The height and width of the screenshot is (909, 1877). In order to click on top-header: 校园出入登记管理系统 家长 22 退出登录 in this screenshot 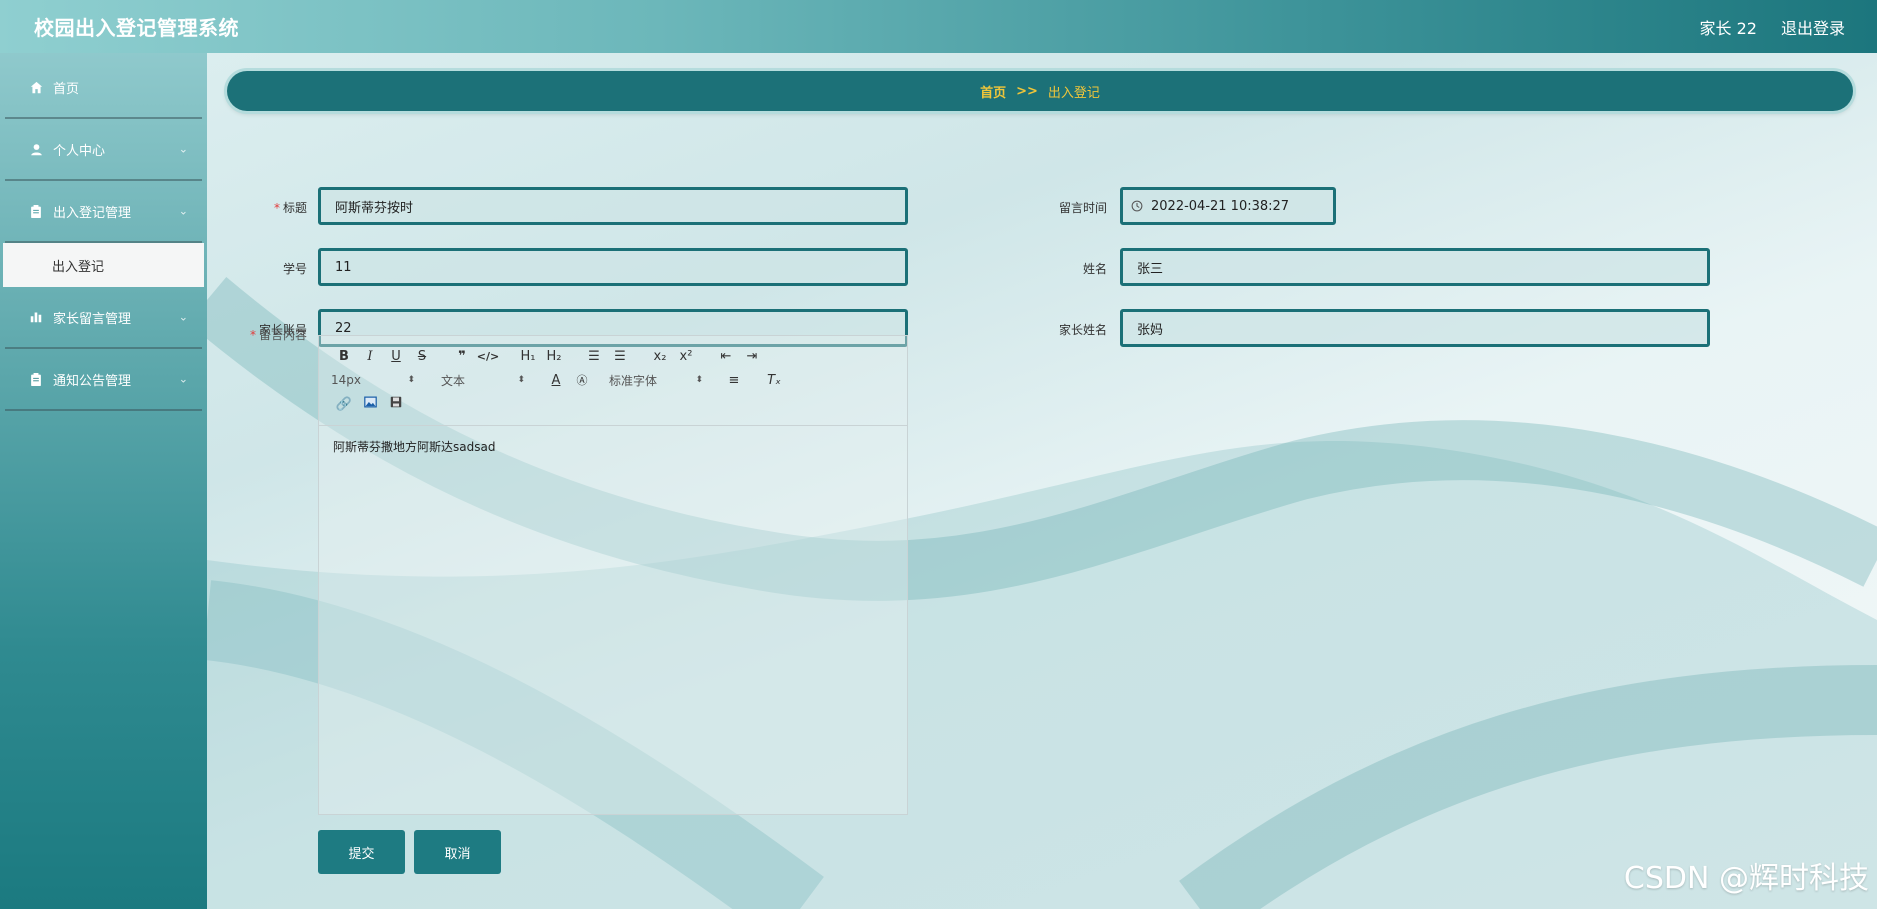, I will do `click(938, 26)`.